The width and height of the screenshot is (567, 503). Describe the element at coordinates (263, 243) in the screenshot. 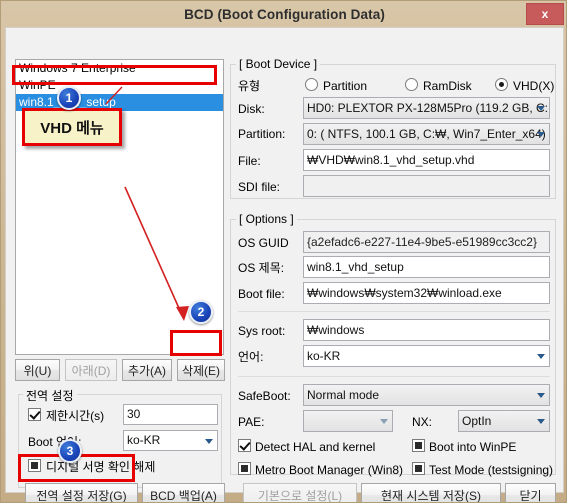

I see `os-guid-label: OS GUID` at that location.